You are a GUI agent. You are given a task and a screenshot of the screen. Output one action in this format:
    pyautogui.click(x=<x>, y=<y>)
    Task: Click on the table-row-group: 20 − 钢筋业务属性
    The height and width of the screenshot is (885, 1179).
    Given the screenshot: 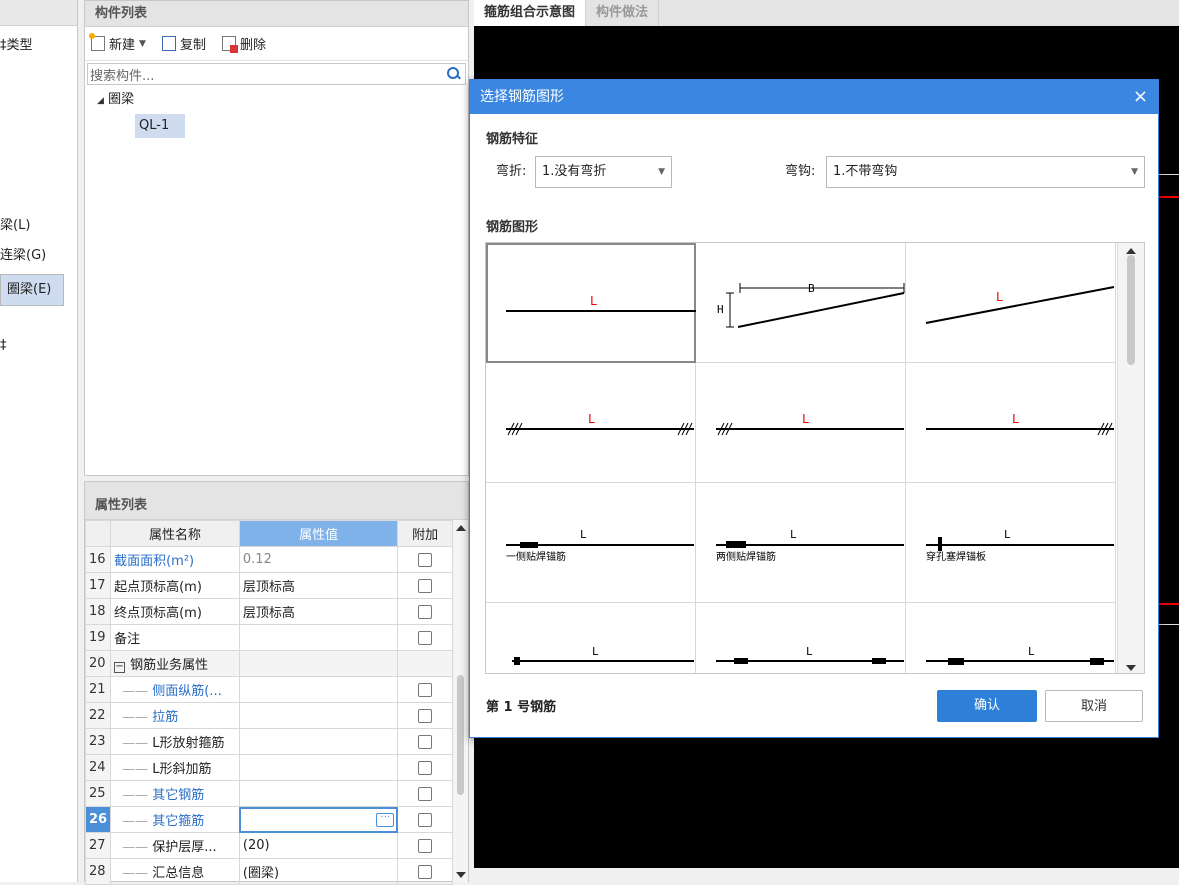 What is the action you would take?
    pyautogui.click(x=268, y=663)
    